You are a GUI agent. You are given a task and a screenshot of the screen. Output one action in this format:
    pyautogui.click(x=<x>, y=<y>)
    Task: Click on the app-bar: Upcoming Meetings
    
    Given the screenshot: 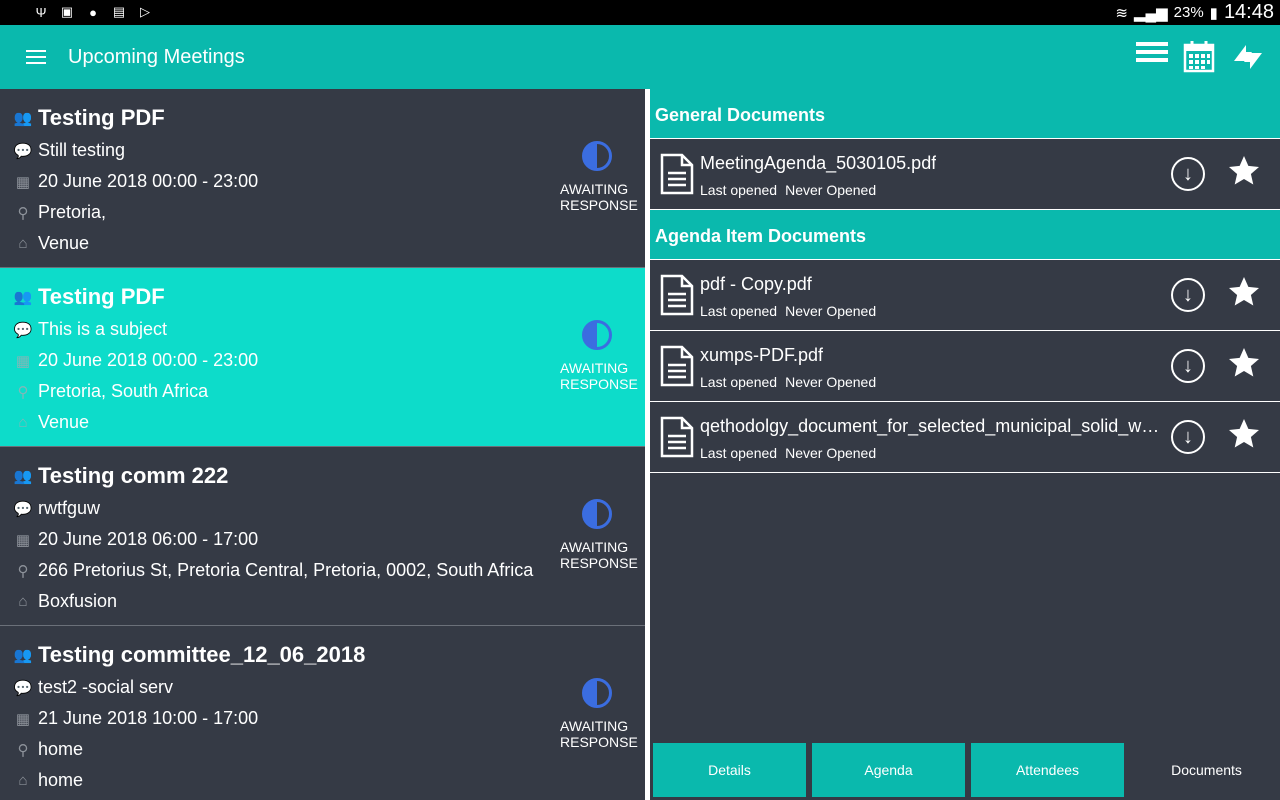 What is the action you would take?
    pyautogui.click(x=640, y=57)
    